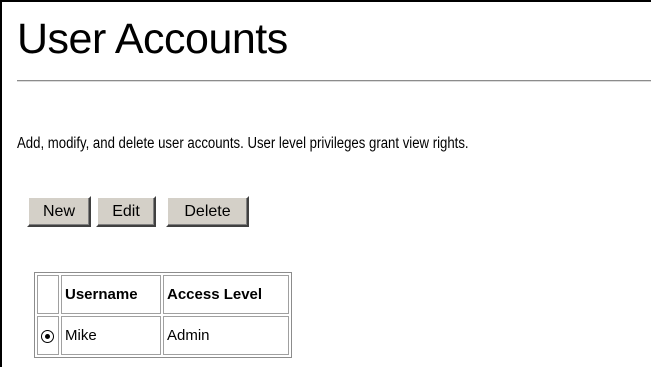 The width and height of the screenshot is (651, 367). I want to click on user-accounts-table: Username Access Level Mike Admin, so click(163, 315).